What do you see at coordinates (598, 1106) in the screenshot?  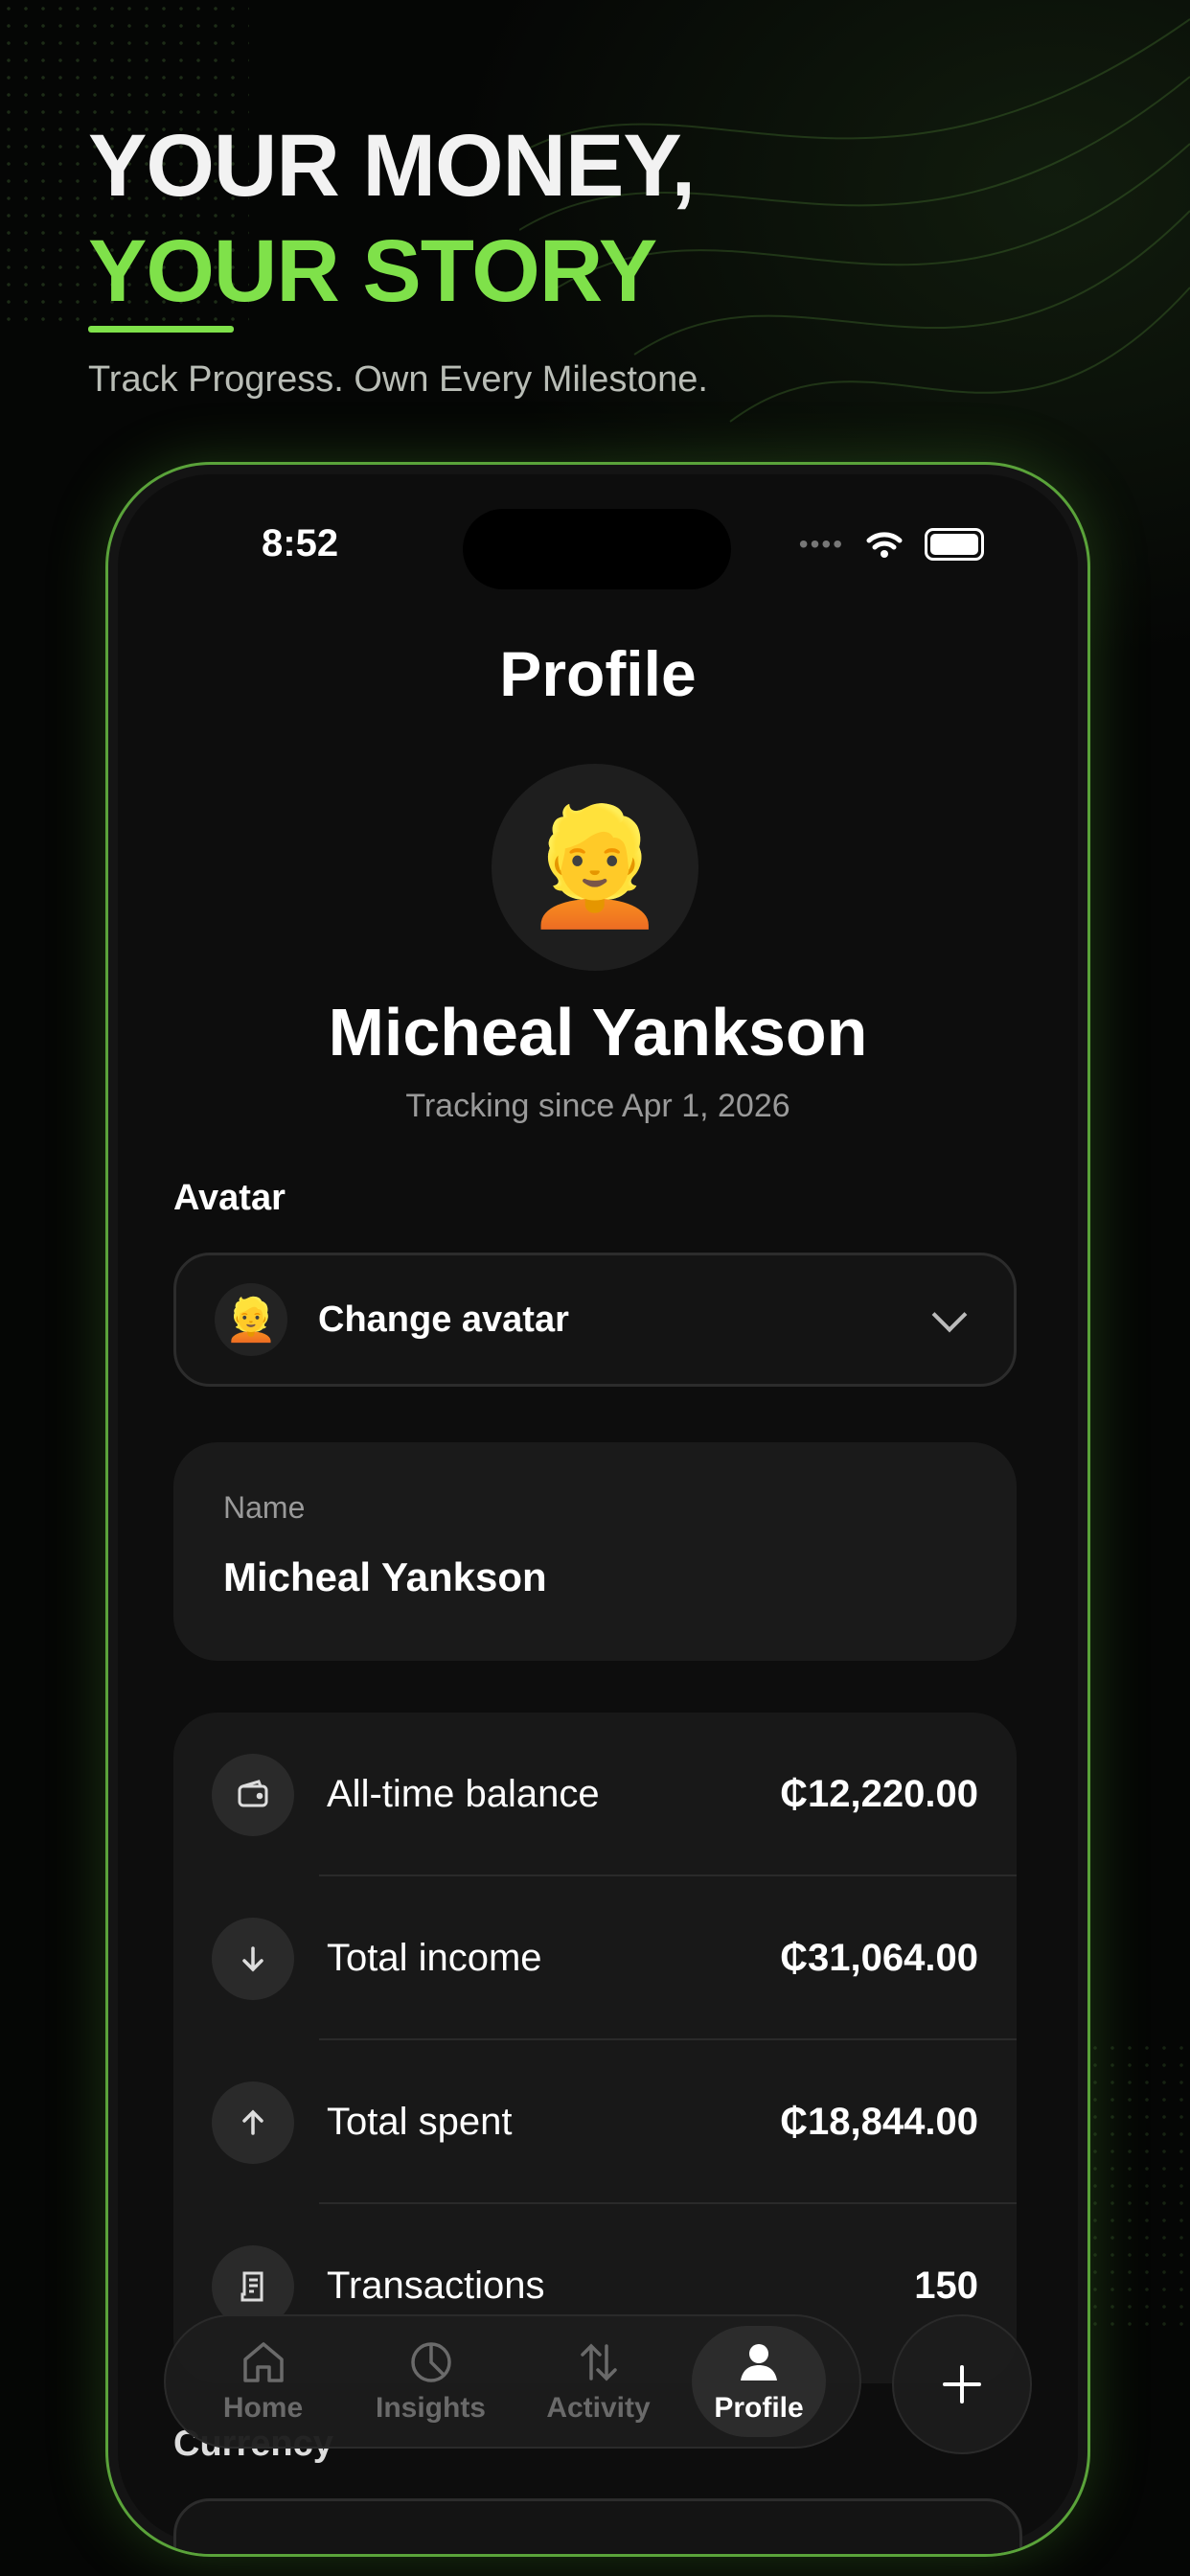 I see `tracking-since: Tracking since Apr 1, 2026` at bounding box center [598, 1106].